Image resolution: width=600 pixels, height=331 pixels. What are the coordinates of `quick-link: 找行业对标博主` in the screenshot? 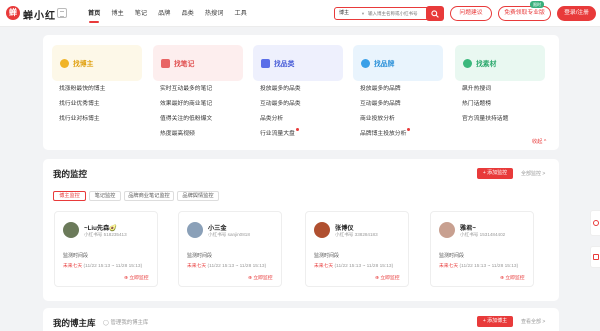 It's located at (79, 117).